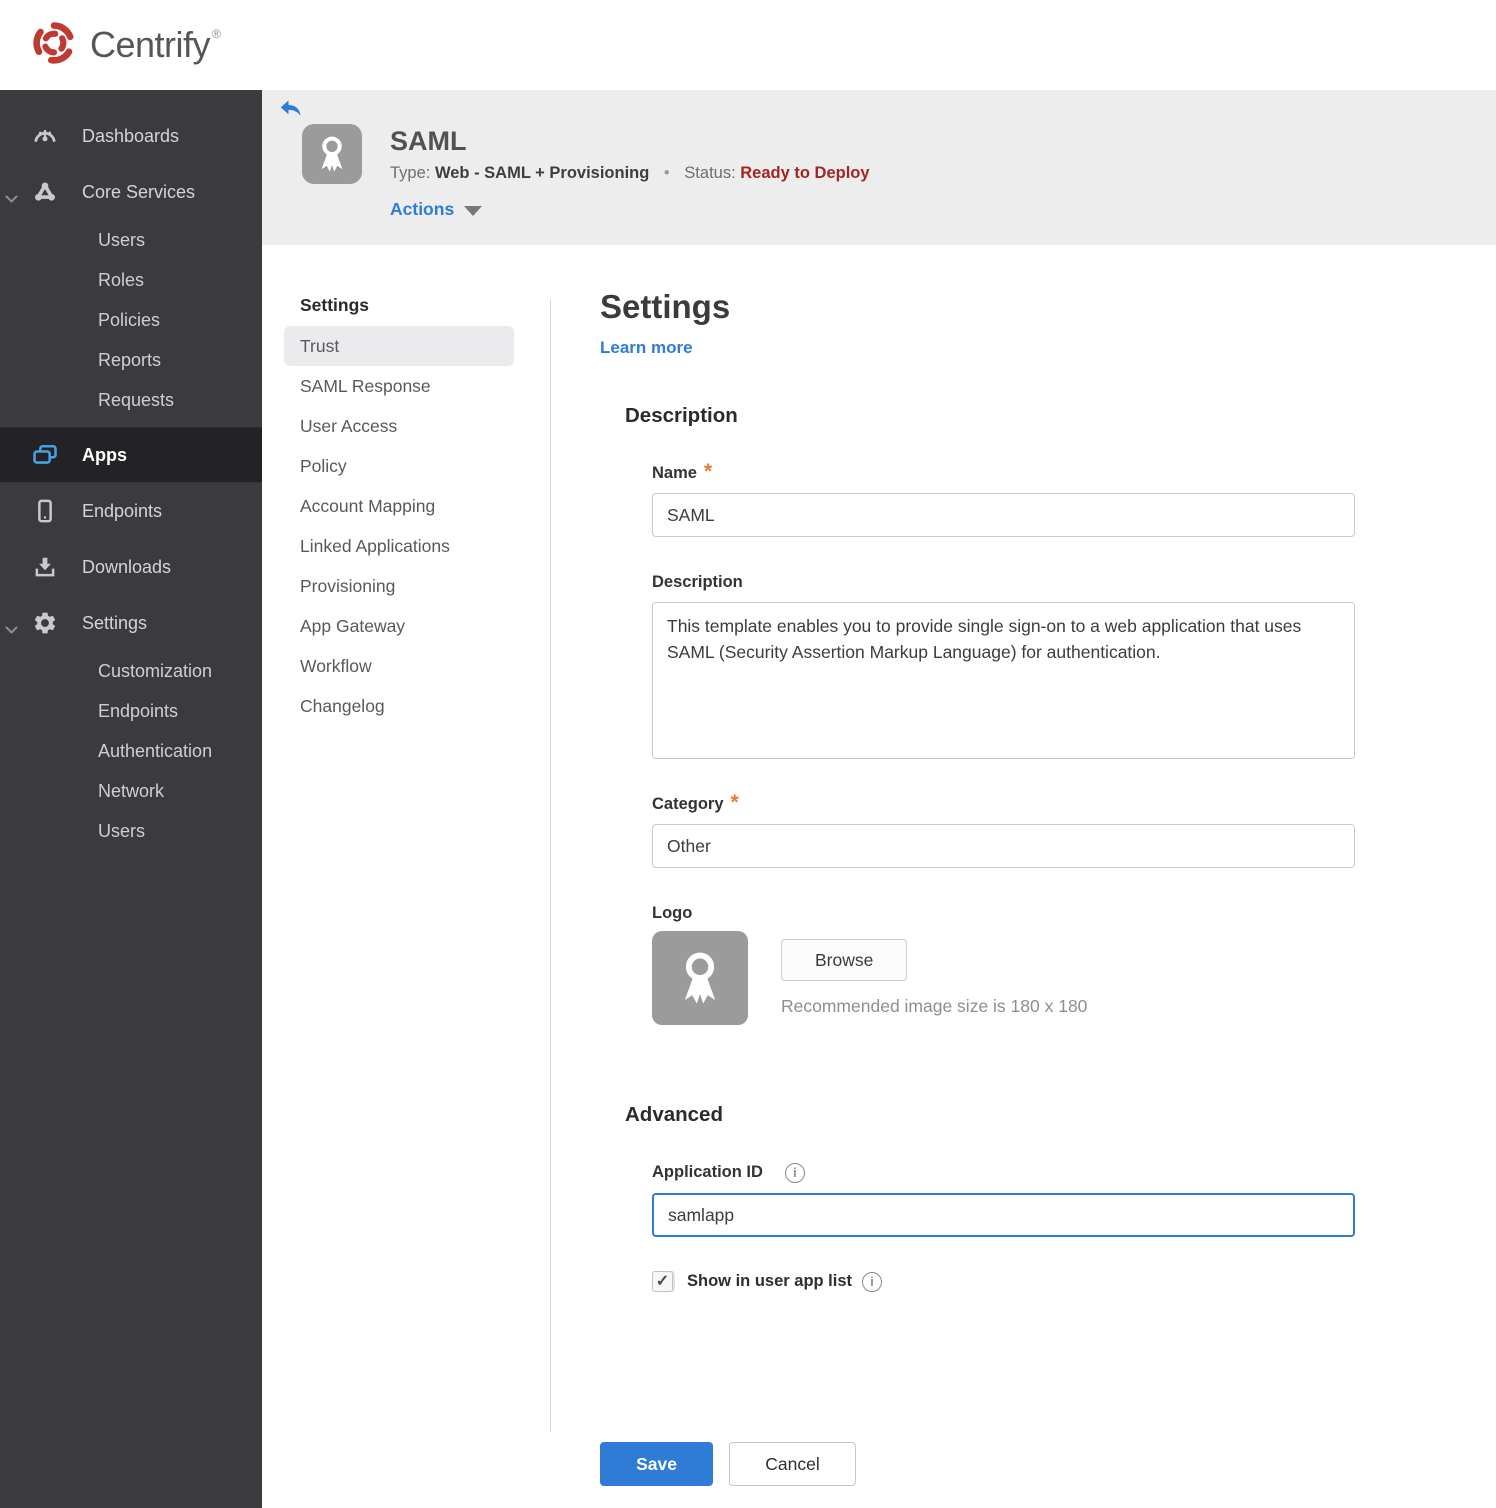 The height and width of the screenshot is (1508, 1496). I want to click on sidebar-item-roles: Roles, so click(131, 280).